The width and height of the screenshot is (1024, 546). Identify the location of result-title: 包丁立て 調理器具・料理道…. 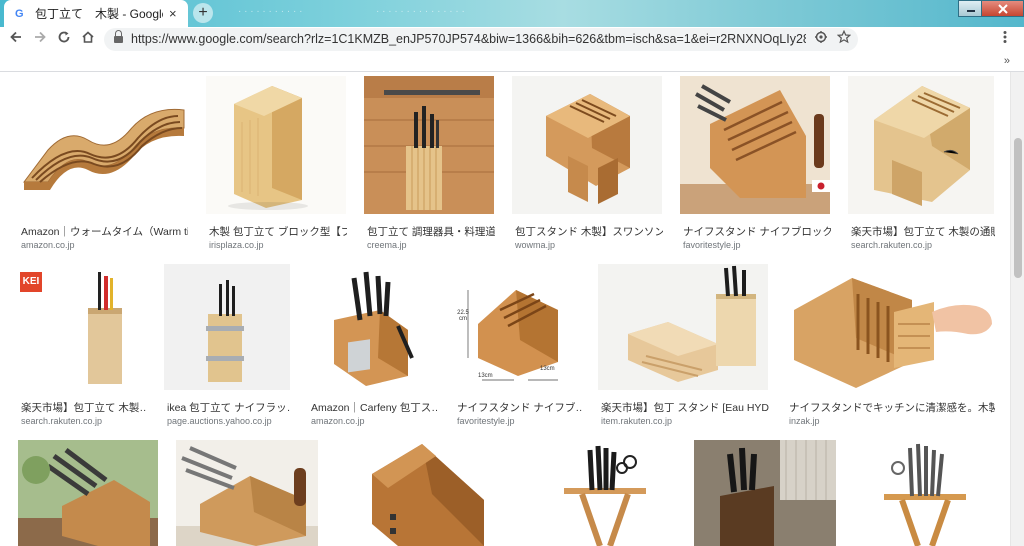
(431, 231).